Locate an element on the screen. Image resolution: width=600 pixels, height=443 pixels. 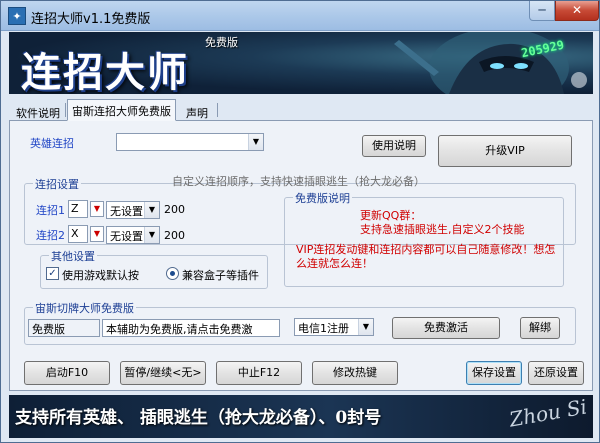
combo-settings-title: 连招设置 is located at coordinates (57, 184).